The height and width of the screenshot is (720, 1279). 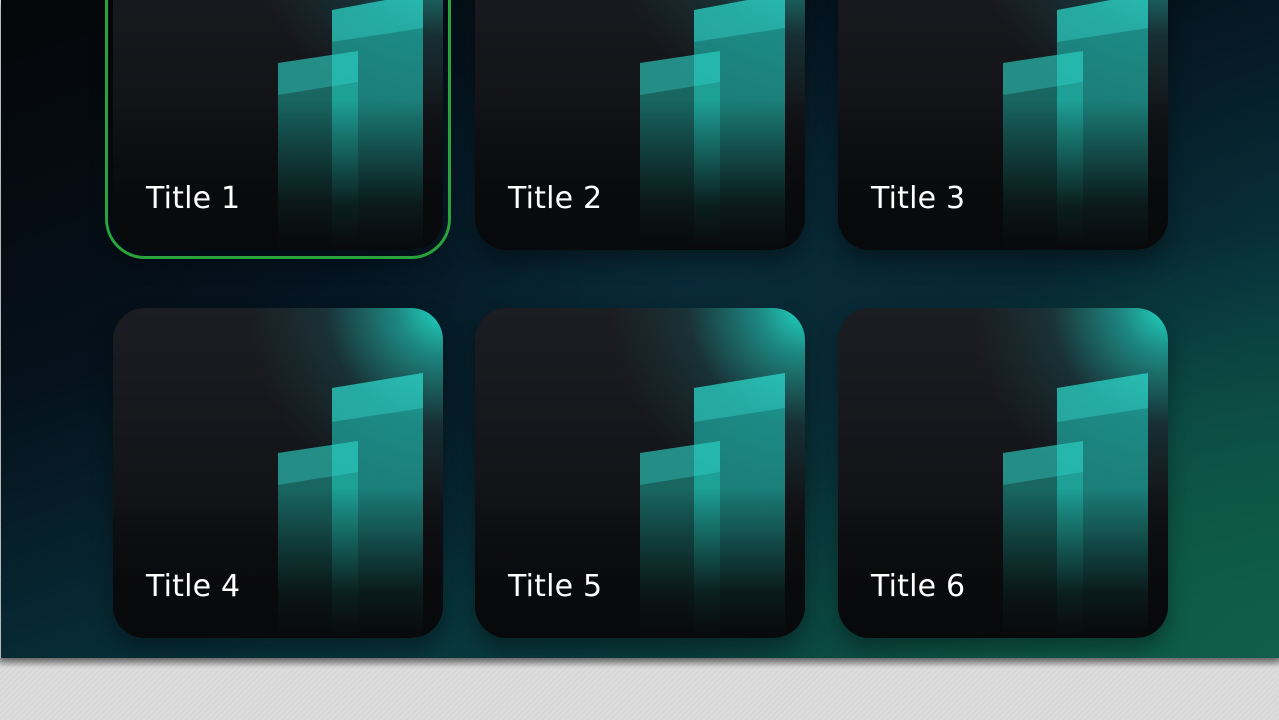 I want to click on tile-title: Title 3, so click(x=918, y=198).